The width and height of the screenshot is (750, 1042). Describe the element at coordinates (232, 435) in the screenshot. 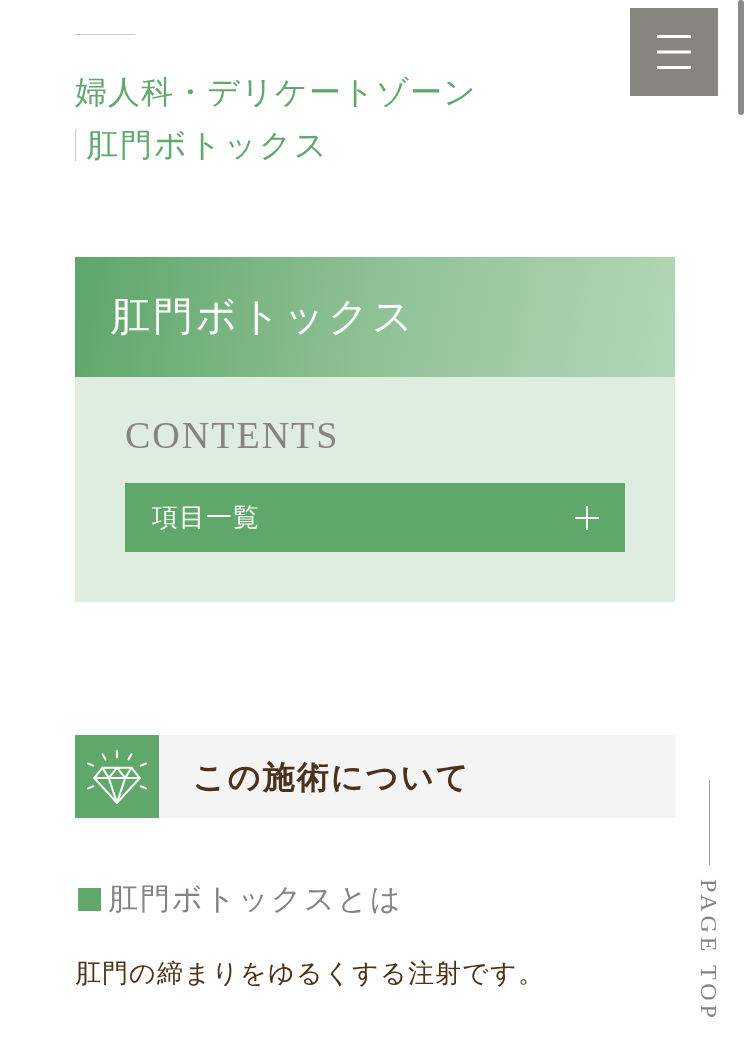

I see `contents-heading: CONTENTS` at that location.